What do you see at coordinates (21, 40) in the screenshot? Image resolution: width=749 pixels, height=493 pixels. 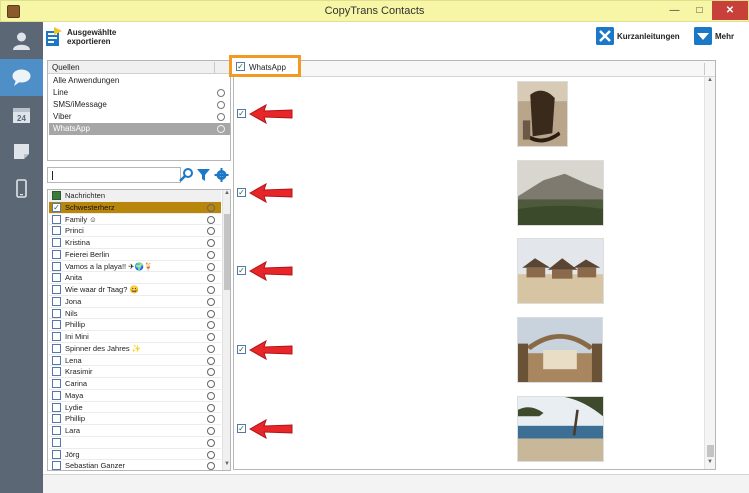 I see `nav-contacts-button` at bounding box center [21, 40].